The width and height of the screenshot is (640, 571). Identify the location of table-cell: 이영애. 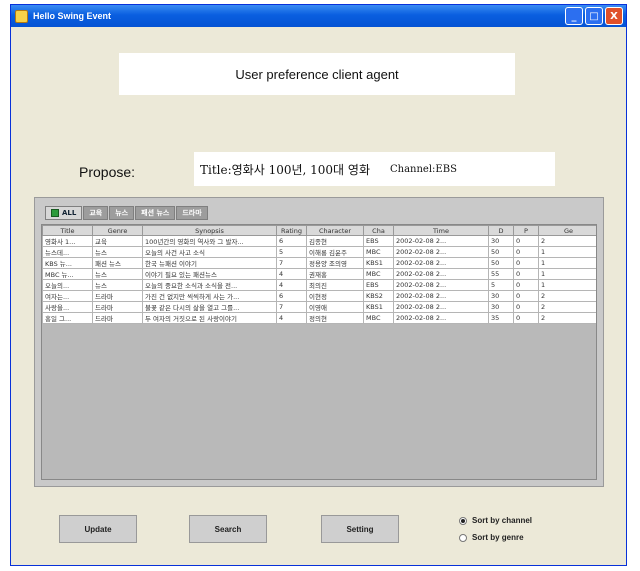
(335, 307).